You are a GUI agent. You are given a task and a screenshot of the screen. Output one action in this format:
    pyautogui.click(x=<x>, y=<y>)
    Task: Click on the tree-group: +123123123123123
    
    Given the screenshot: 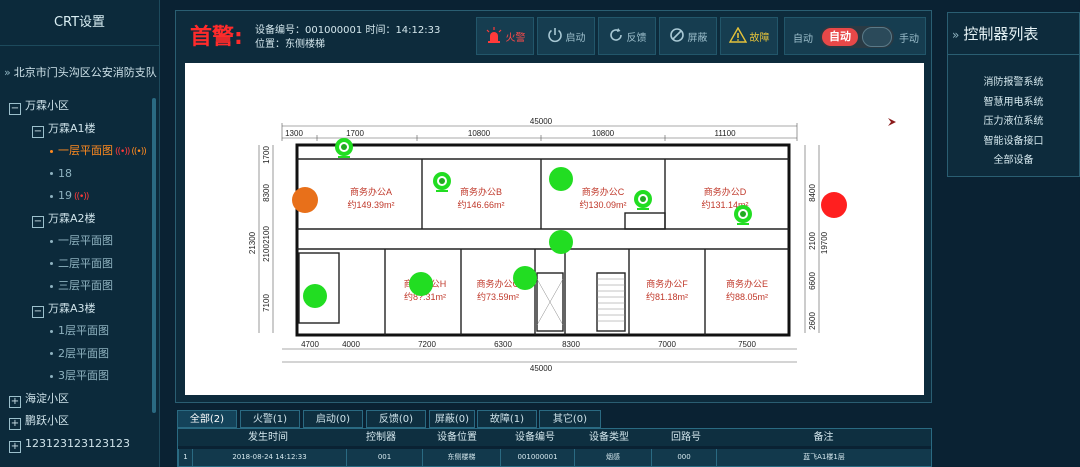 What is the action you would take?
    pyautogui.click(x=69, y=444)
    